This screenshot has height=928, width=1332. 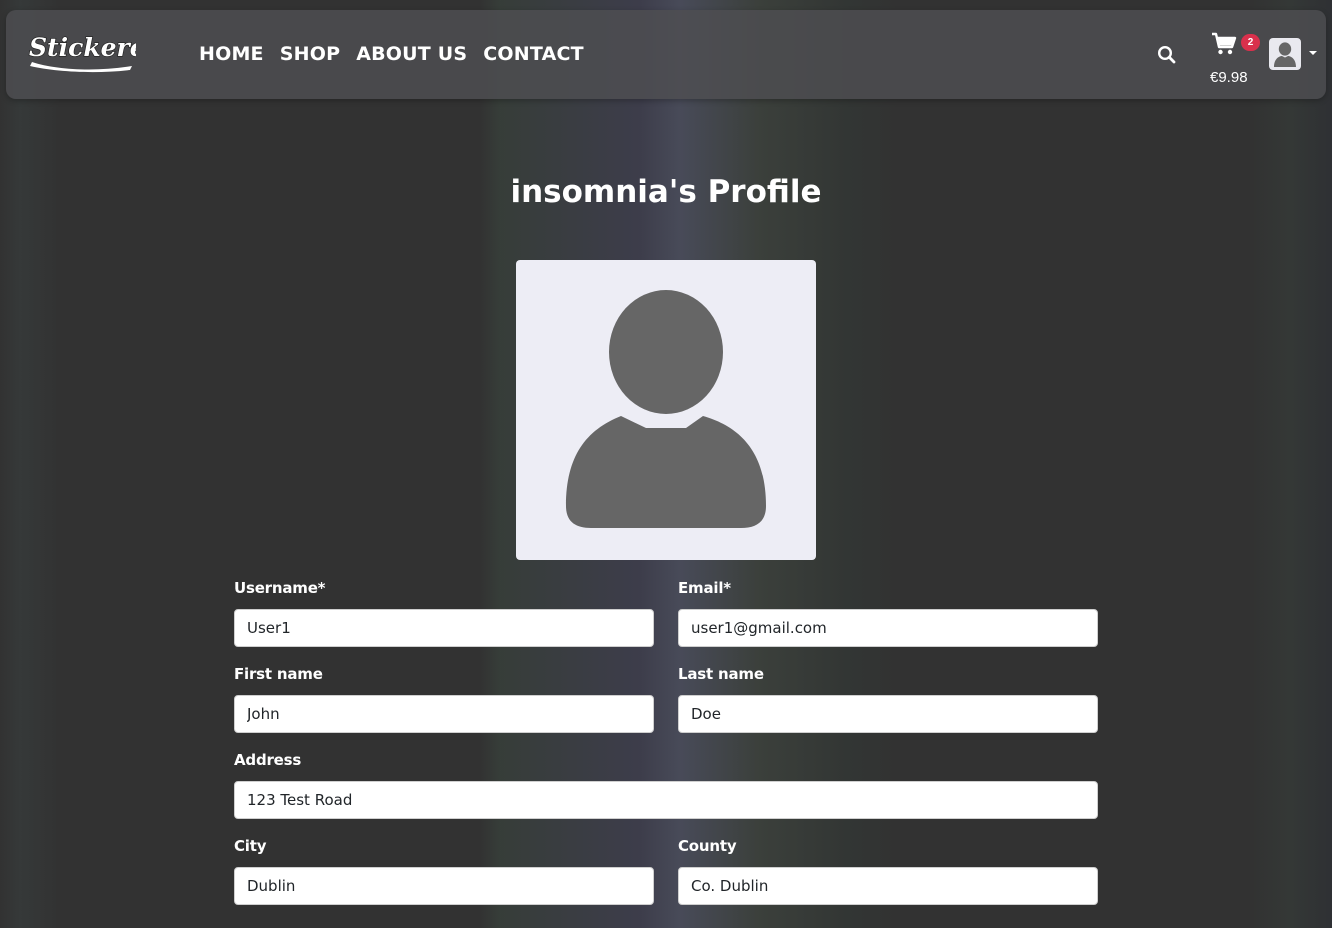 What do you see at coordinates (278, 674) in the screenshot?
I see `first-name-label: First name` at bounding box center [278, 674].